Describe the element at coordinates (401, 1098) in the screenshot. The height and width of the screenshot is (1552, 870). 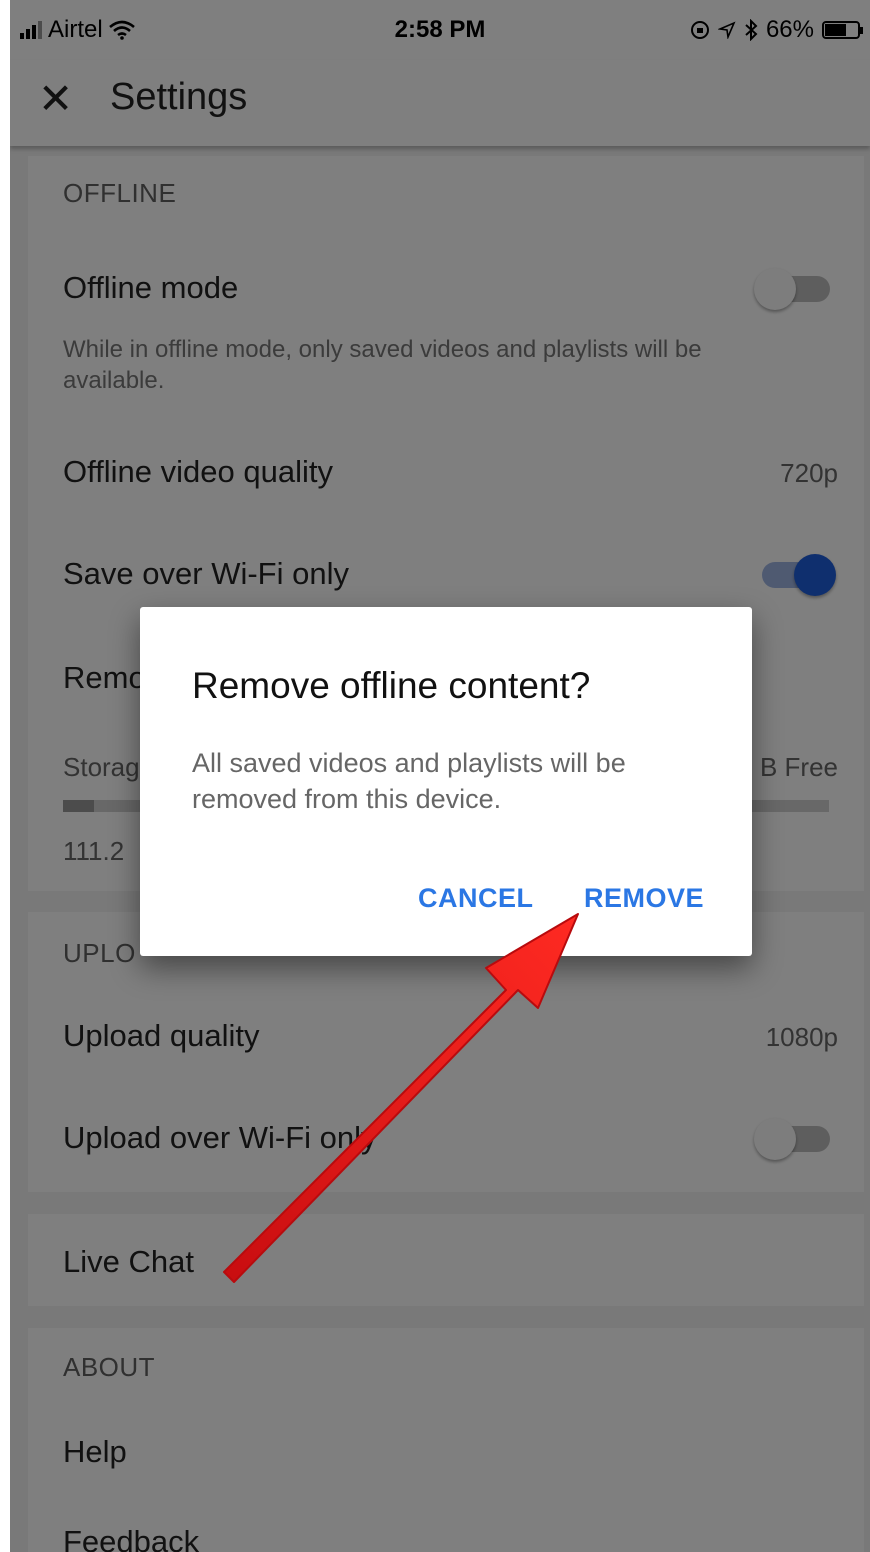
I see `annotation-arrow-icon` at that location.